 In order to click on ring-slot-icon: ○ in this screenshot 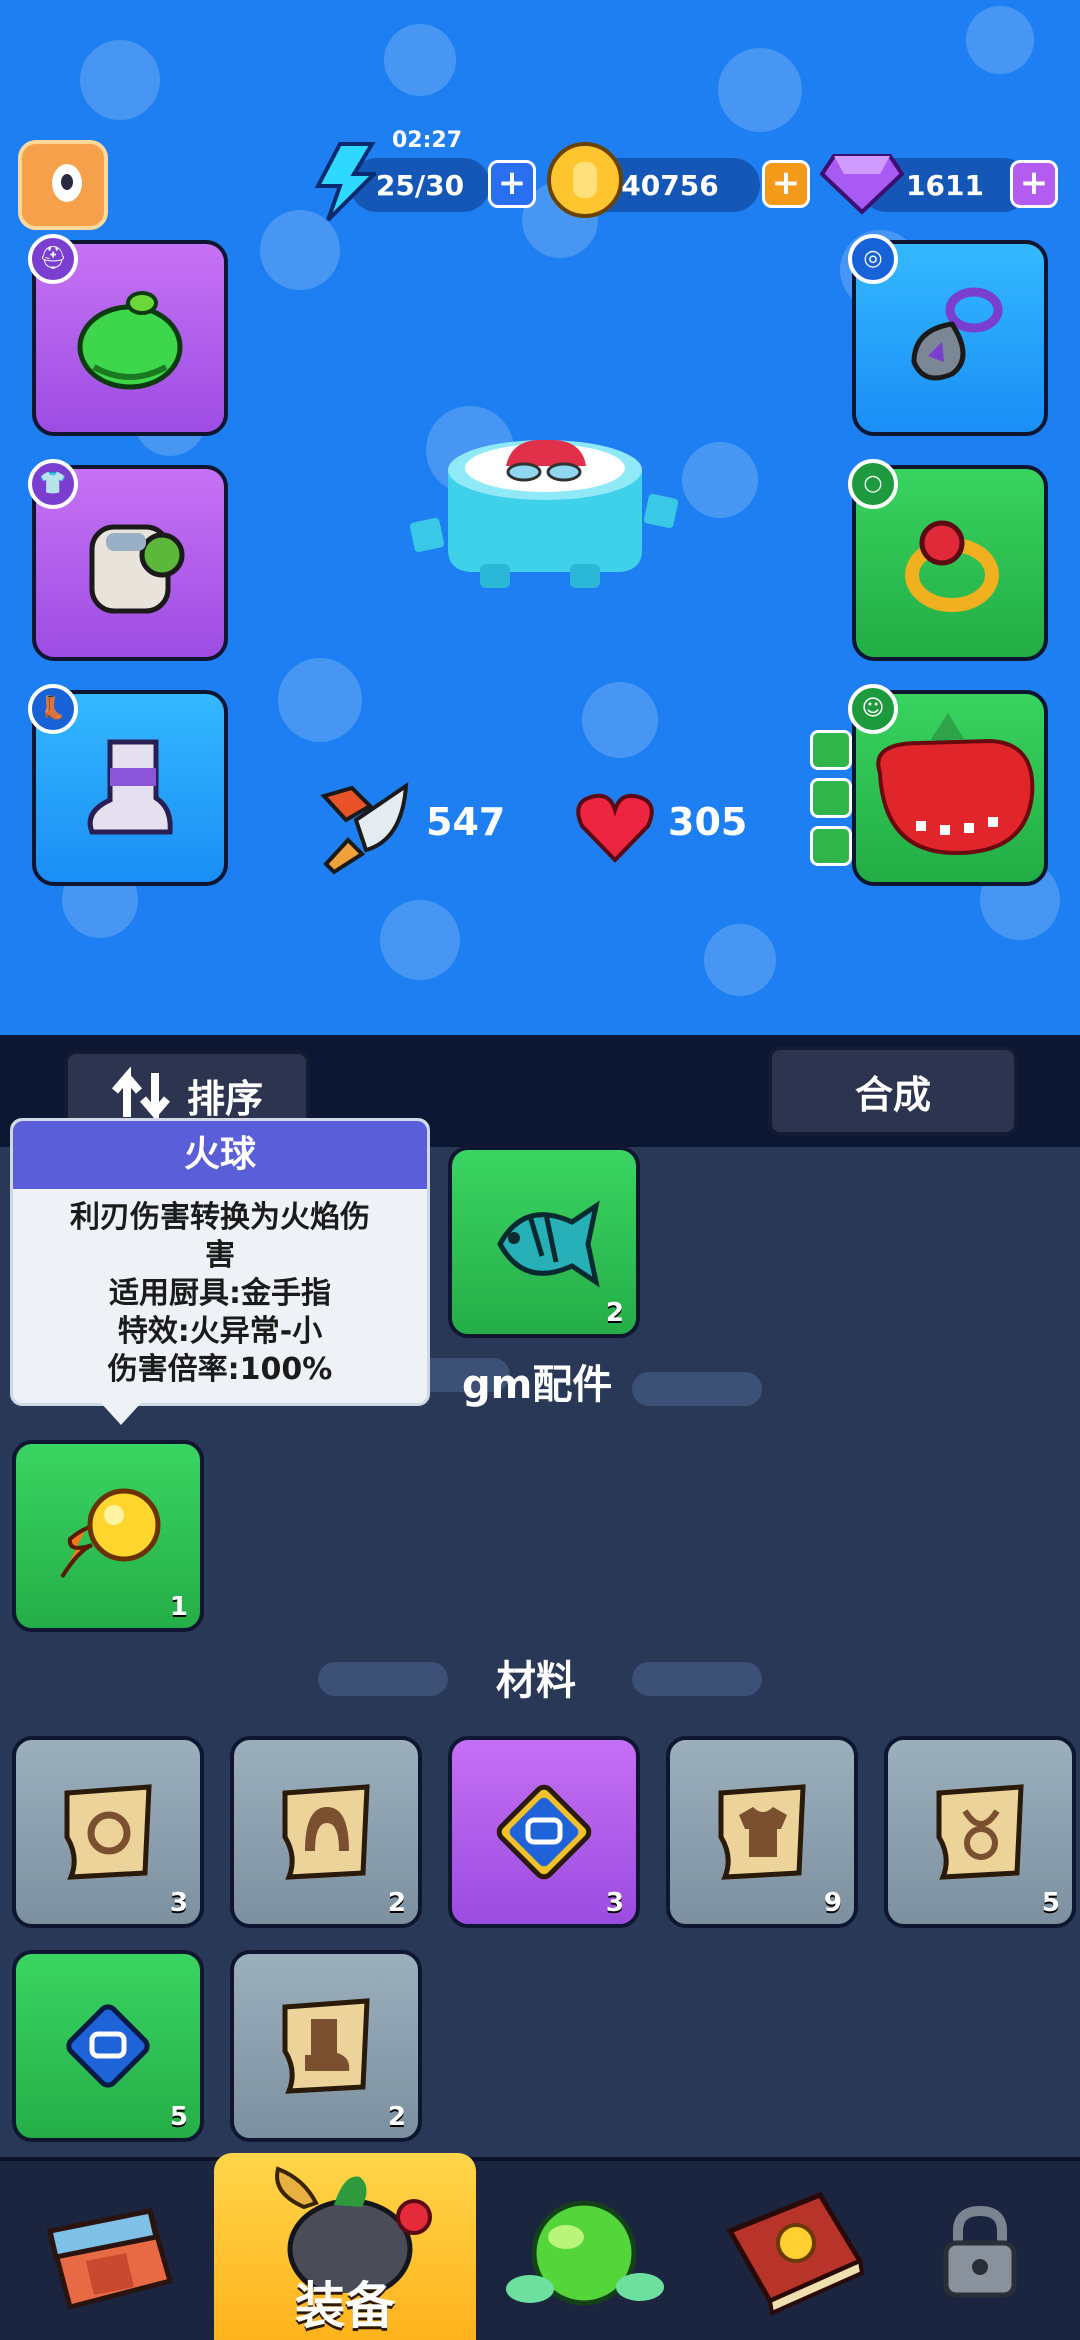, I will do `click(873, 484)`.